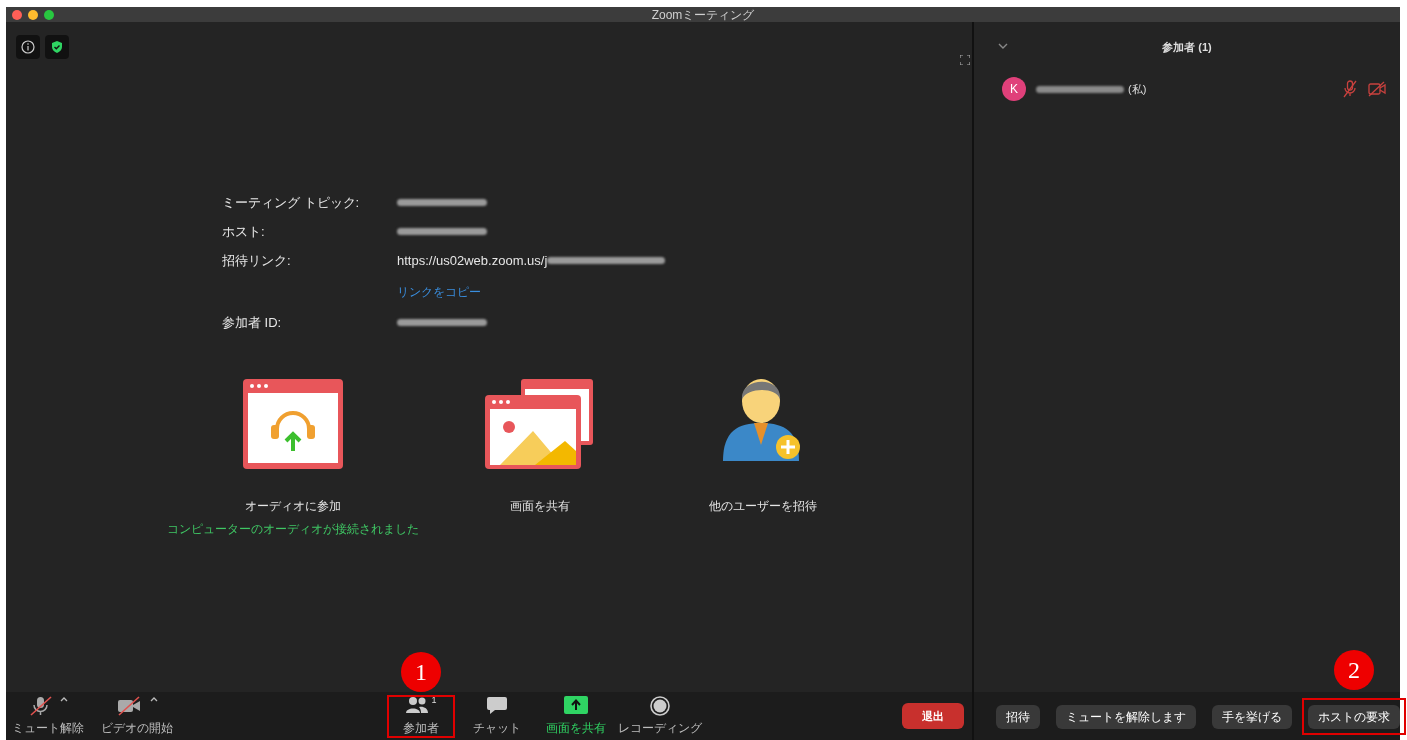 This screenshot has height=740, width=1407. Describe the element at coordinates (417, 705) in the screenshot. I see `people-icon` at that location.